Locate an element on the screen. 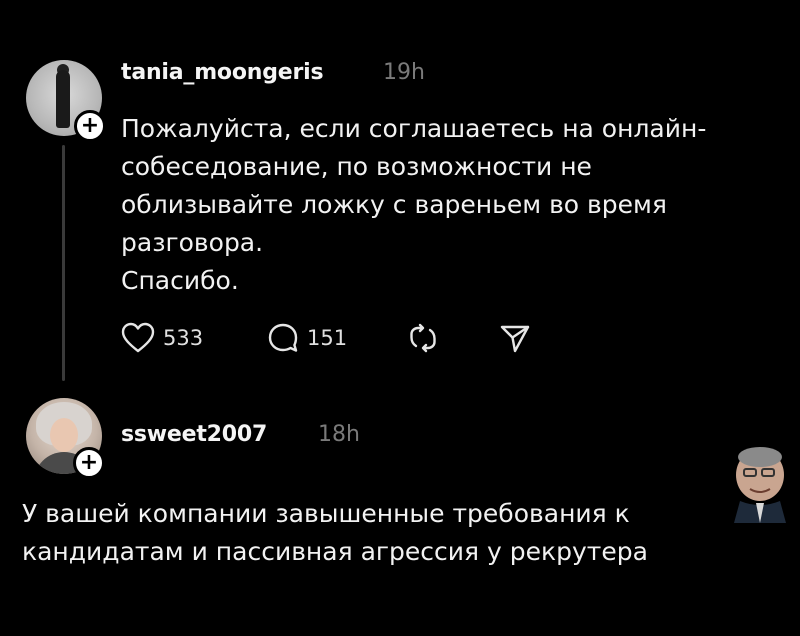 Image resolution: width=800 pixels, height=636 pixels. like-button: 533 is located at coordinates (194, 338).